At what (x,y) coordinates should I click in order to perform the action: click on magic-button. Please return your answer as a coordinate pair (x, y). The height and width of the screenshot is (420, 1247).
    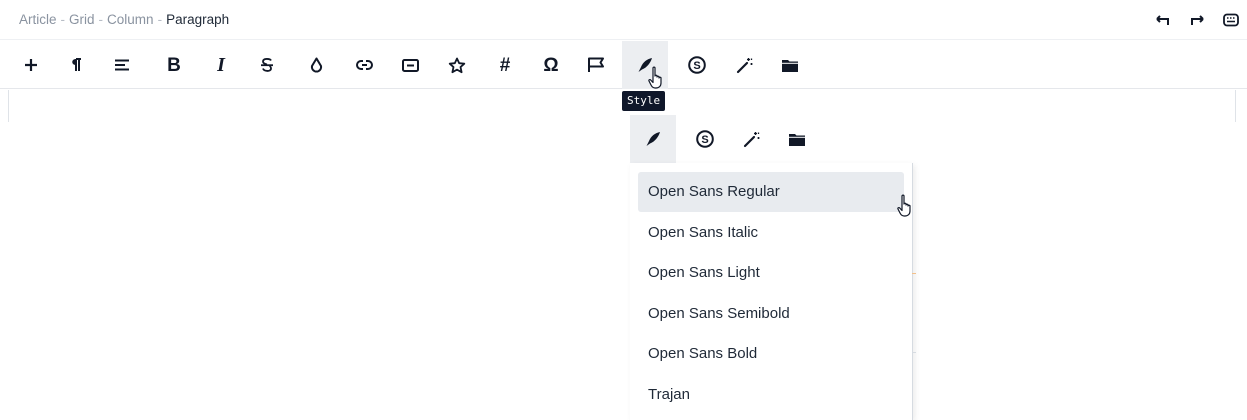
    Looking at the image, I should click on (745, 65).